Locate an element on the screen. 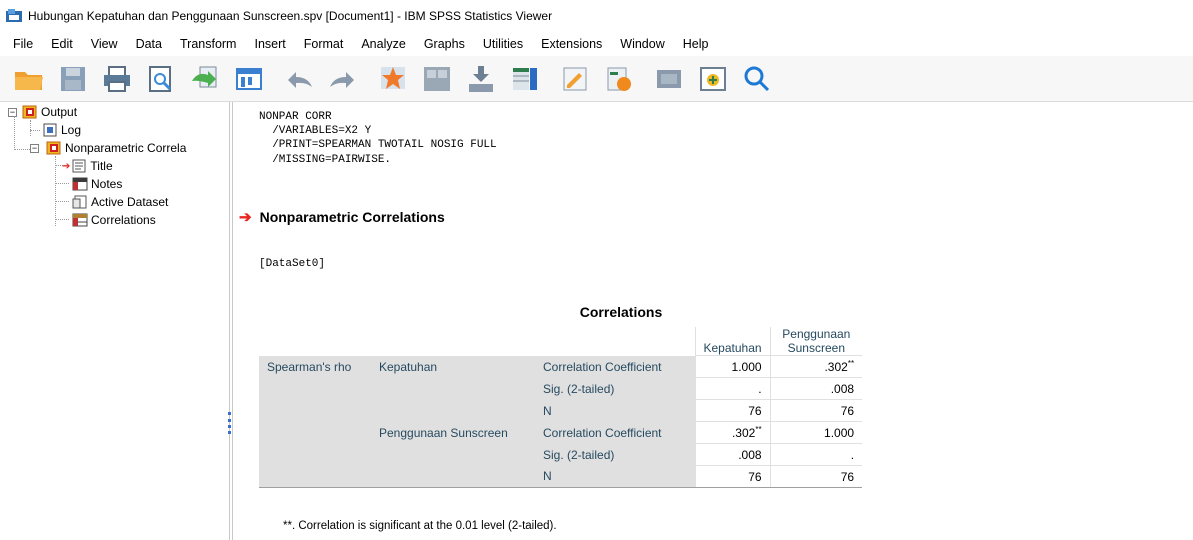 The height and width of the screenshot is (540, 1193). row-label-method: Spearman's rho is located at coordinates (315, 366).